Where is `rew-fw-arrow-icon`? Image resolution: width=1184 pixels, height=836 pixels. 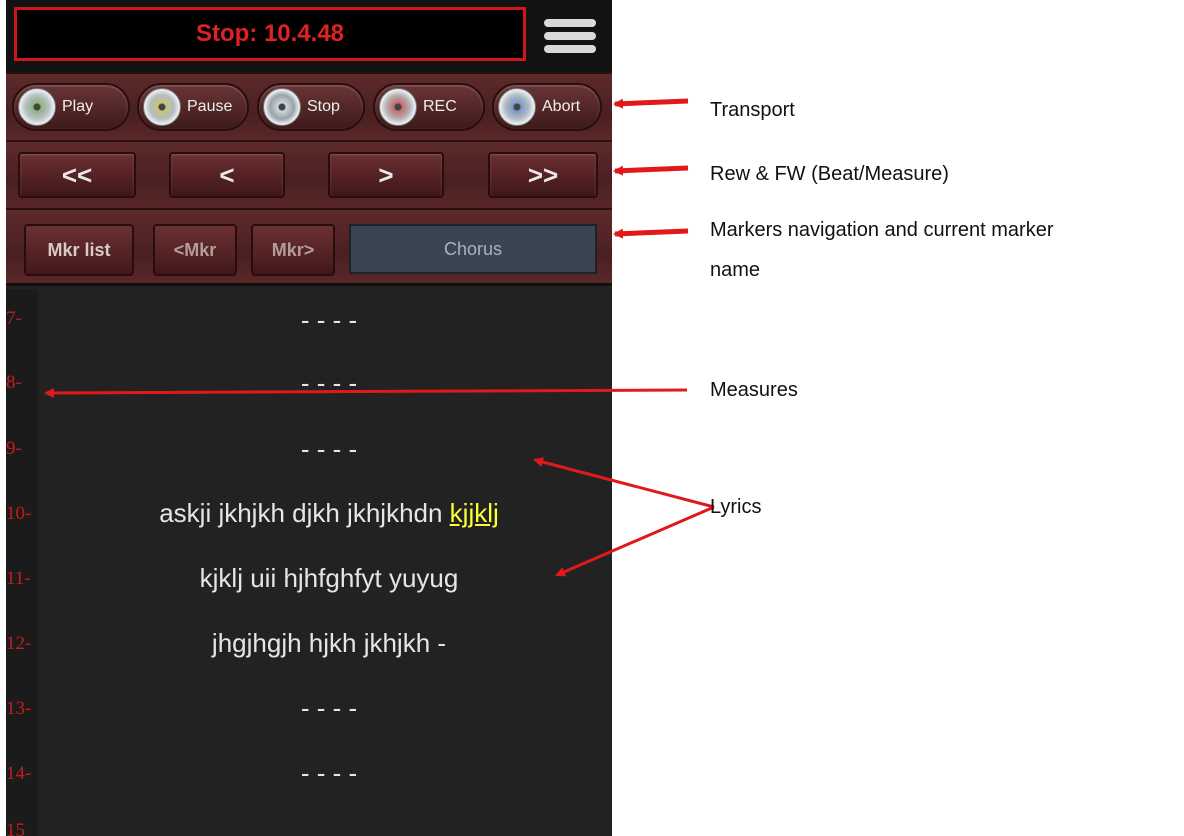 rew-fw-arrow-icon is located at coordinates (651, 170).